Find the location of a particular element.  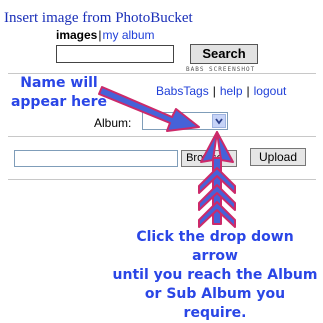

account-links: BabsTags | help | logout is located at coordinates (221, 91).